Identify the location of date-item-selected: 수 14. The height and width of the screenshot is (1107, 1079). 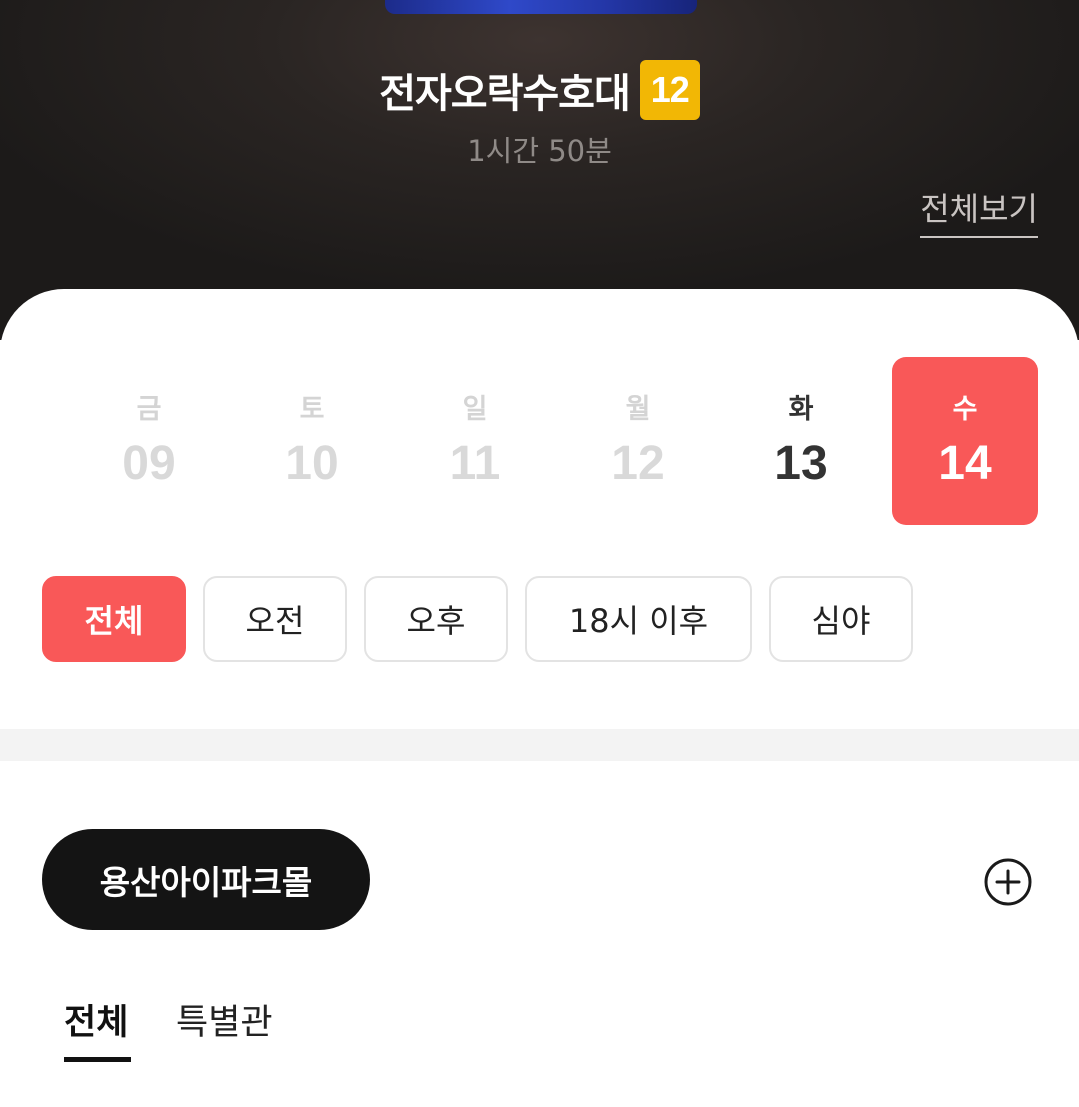
(965, 441).